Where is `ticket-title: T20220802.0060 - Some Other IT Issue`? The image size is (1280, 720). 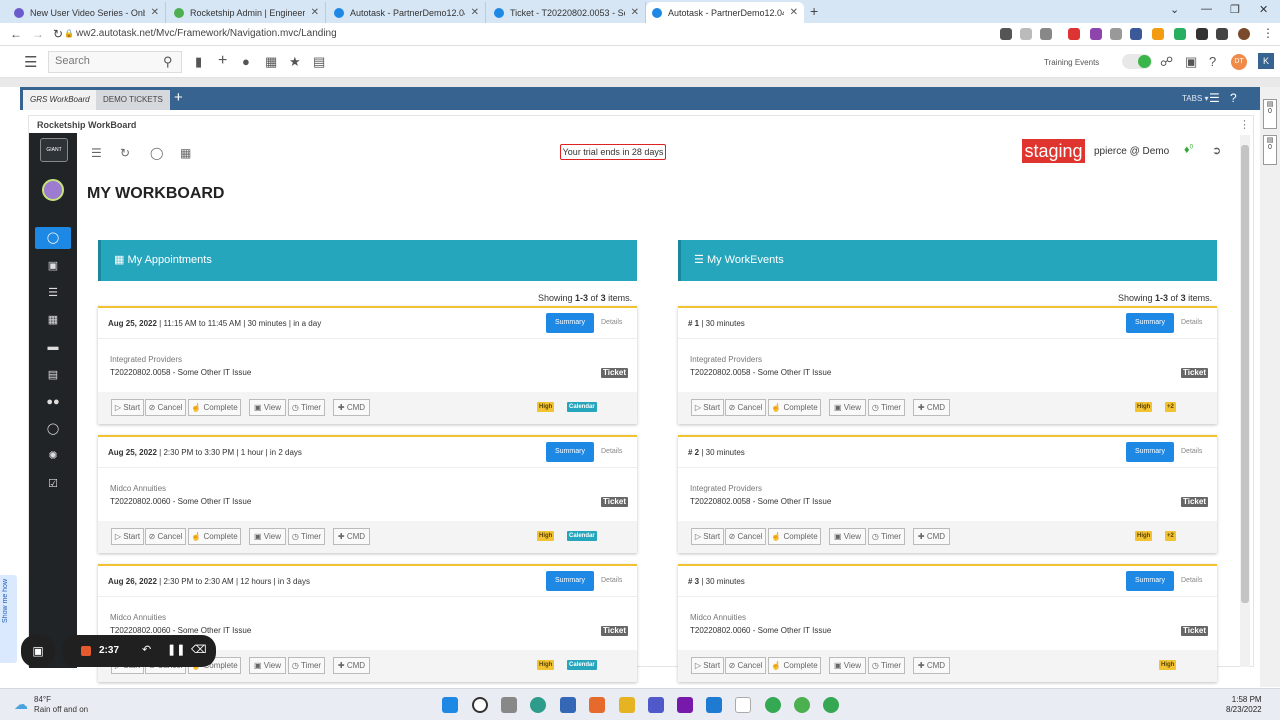
ticket-title: T20220802.0060 - Some Other IT Issue is located at coordinates (760, 630).